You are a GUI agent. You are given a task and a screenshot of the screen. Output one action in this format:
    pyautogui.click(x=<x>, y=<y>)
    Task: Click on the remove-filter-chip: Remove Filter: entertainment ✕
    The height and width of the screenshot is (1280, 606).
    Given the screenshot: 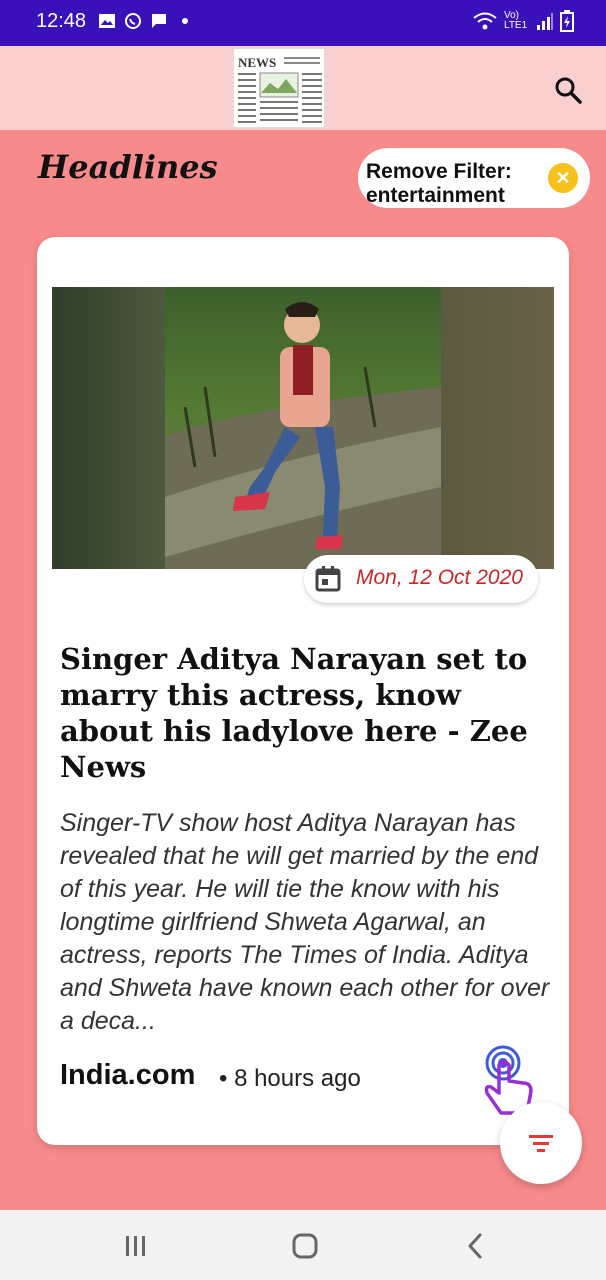 What is the action you would take?
    pyautogui.click(x=474, y=178)
    